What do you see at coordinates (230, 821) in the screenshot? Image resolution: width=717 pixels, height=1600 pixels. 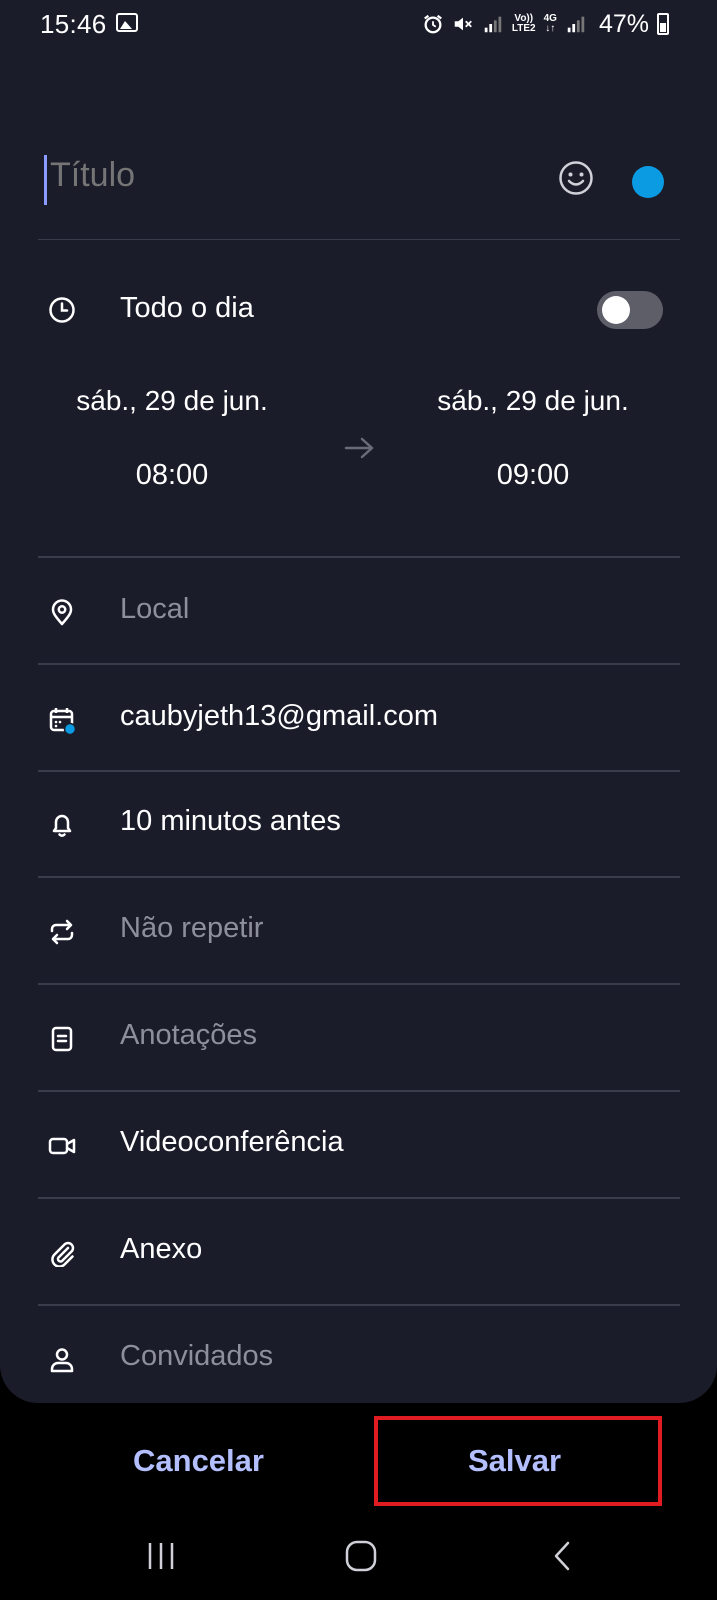 I see `reminder-label: 10 minutos antes` at bounding box center [230, 821].